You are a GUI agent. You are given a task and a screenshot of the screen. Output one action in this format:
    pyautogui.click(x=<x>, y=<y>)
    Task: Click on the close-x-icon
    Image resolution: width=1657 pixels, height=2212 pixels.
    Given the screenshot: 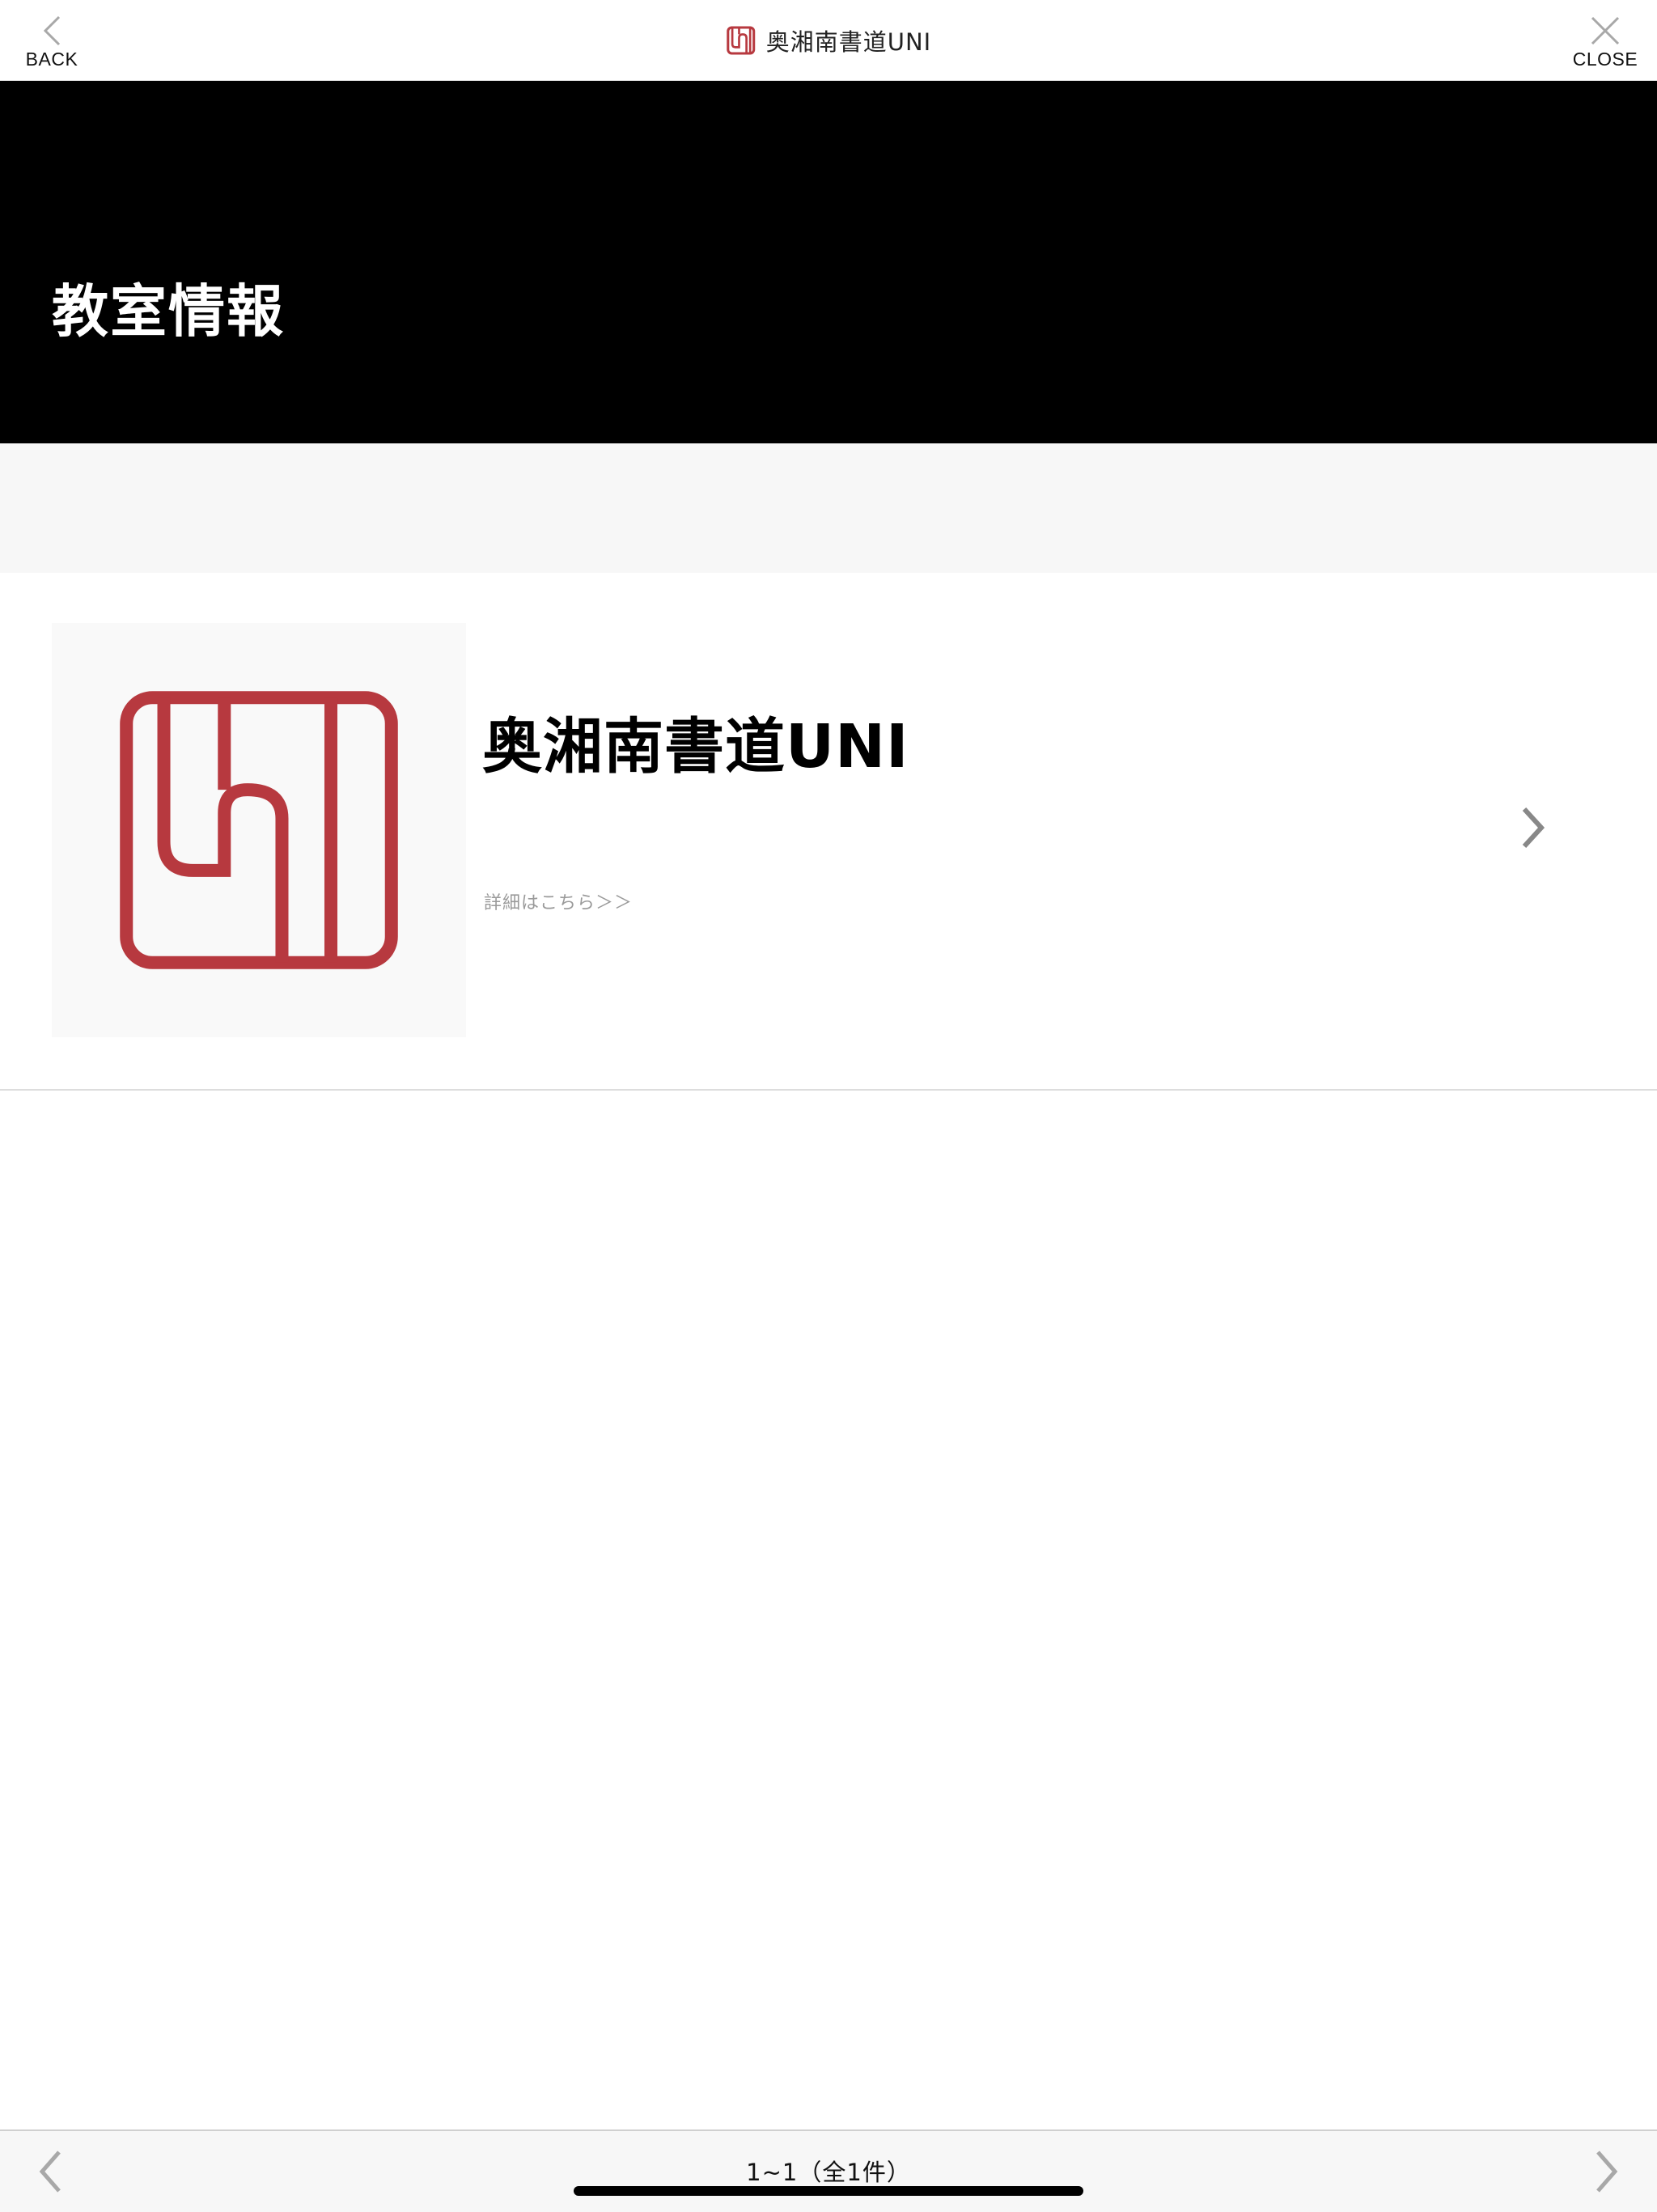 What is the action you would take?
    pyautogui.click(x=1605, y=30)
    